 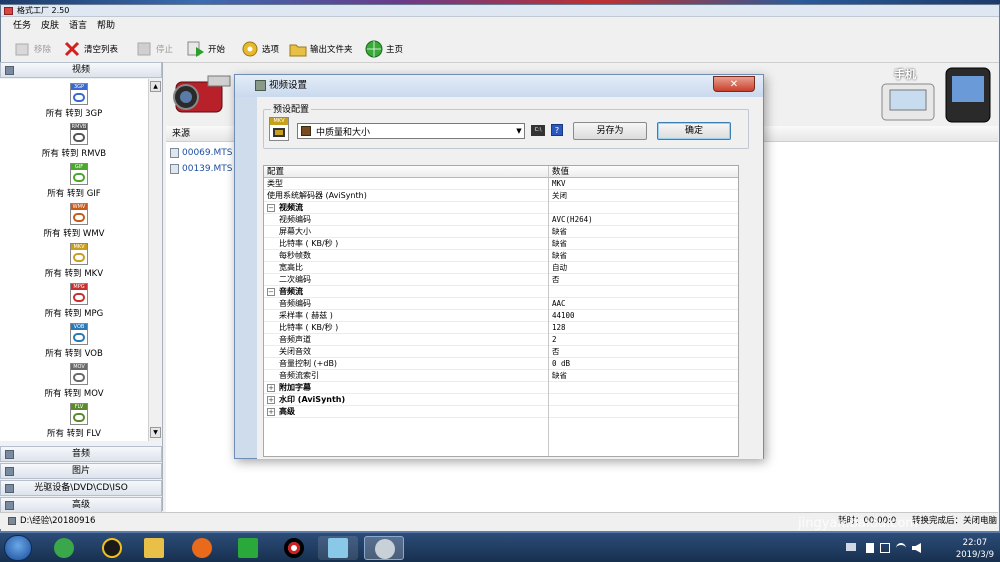 I want to click on notes-icon, so click(x=338, y=548).